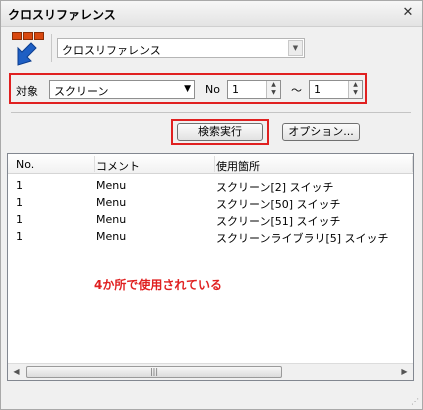 This screenshot has height=410, width=423. Describe the element at coordinates (111, 50) in the screenshot. I see `function-select-value: クロスリファレンス` at that location.